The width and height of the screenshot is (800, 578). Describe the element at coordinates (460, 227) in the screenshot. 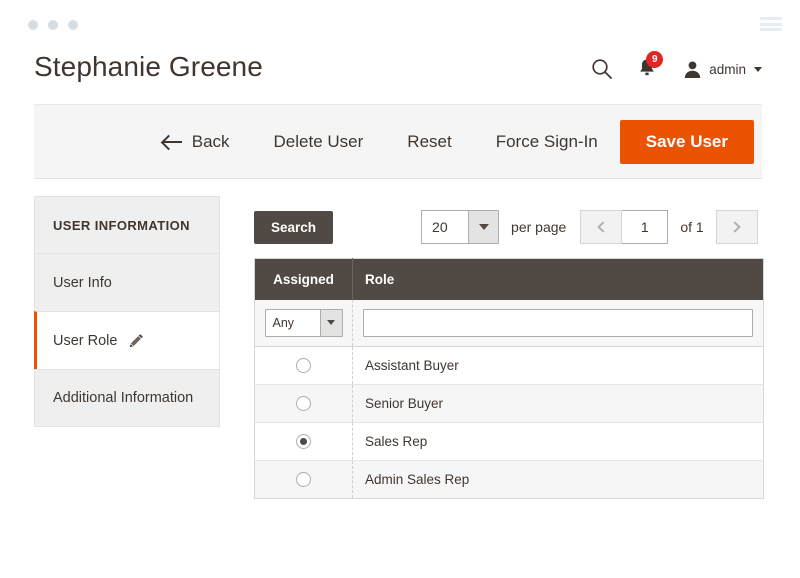

I see `per-page-select: 20` at that location.